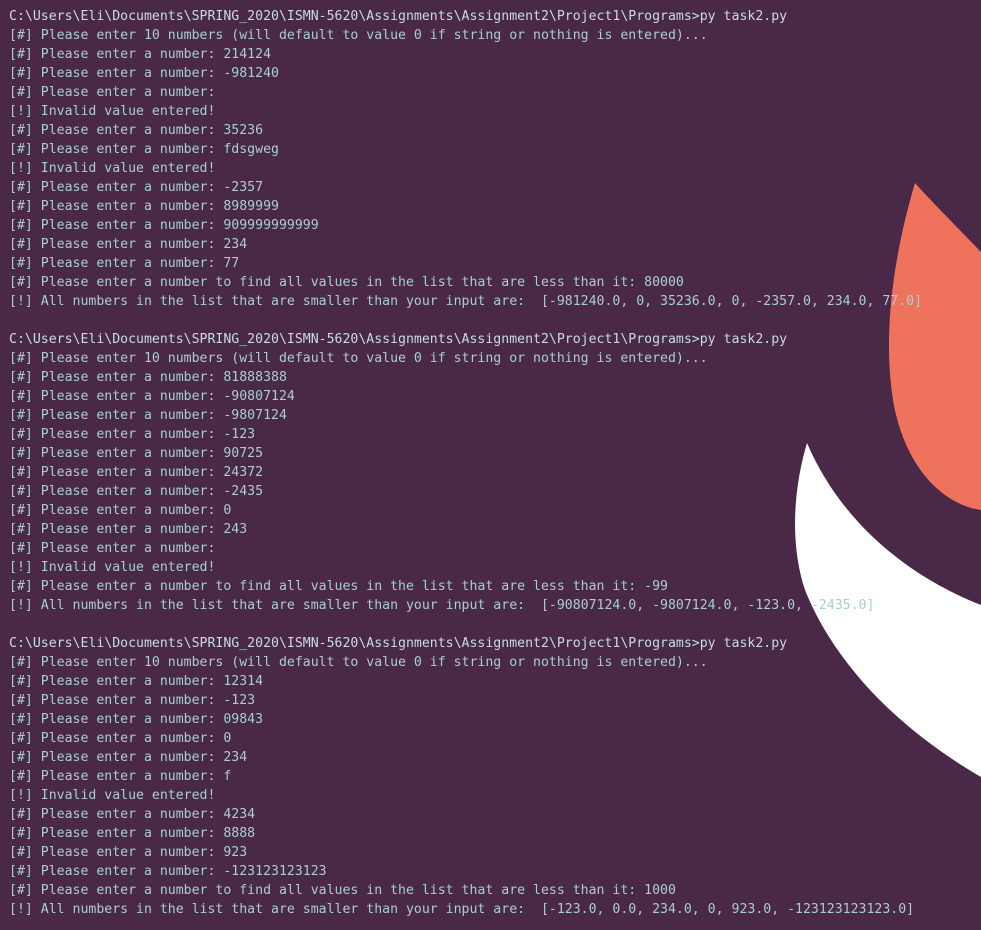 Image resolution: width=981 pixels, height=930 pixels. Describe the element at coordinates (136, 681) in the screenshot. I see `output-line: [#] Please enter a number: 12314` at that location.